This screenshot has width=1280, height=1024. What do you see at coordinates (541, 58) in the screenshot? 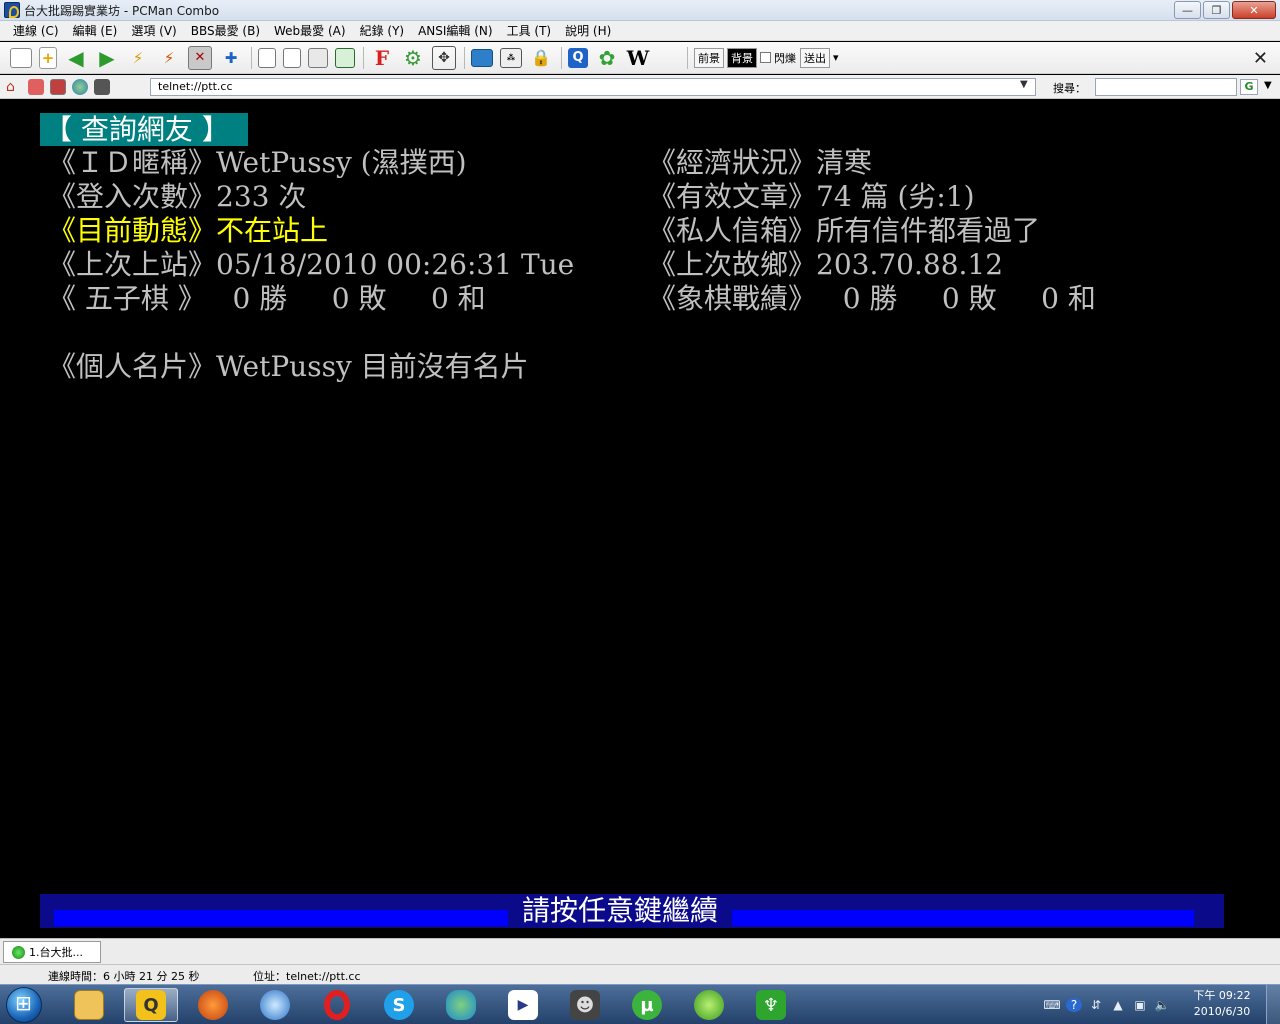
I see `lock-icon: 🔒` at bounding box center [541, 58].